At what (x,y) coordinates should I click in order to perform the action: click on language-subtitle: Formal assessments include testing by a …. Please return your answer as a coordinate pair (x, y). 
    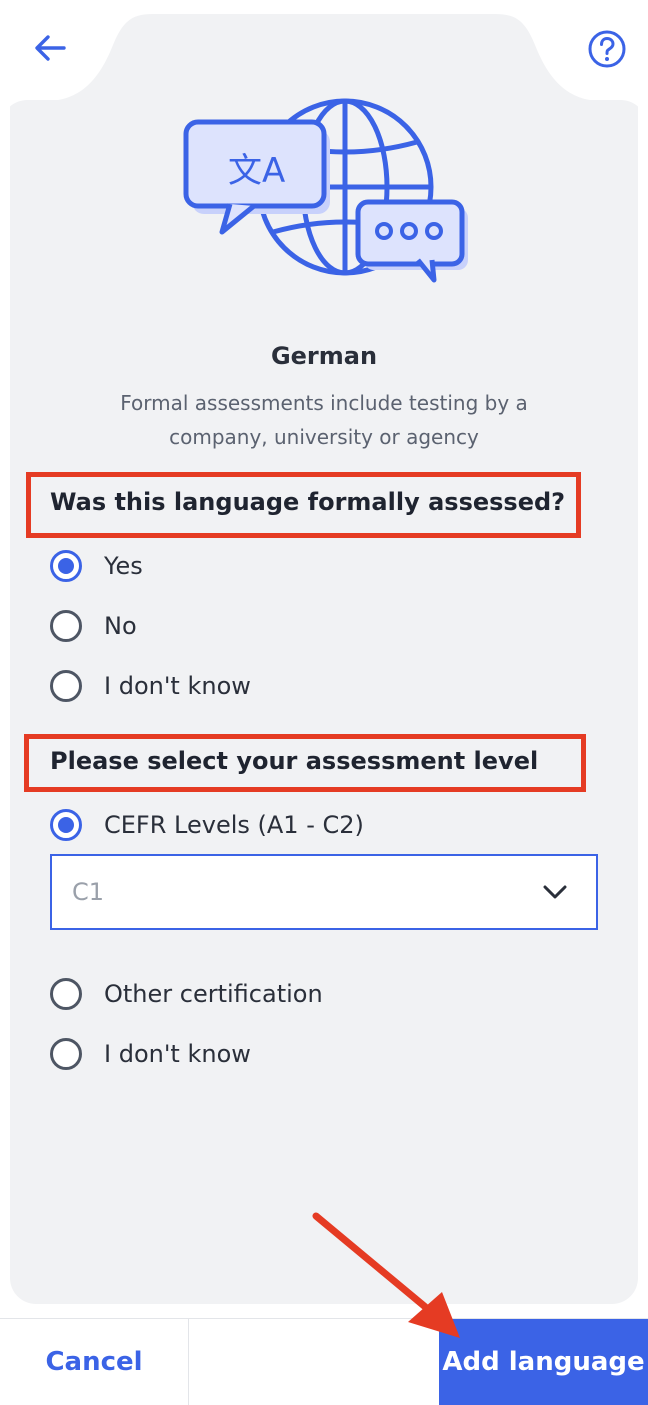
    Looking at the image, I should click on (324, 420).